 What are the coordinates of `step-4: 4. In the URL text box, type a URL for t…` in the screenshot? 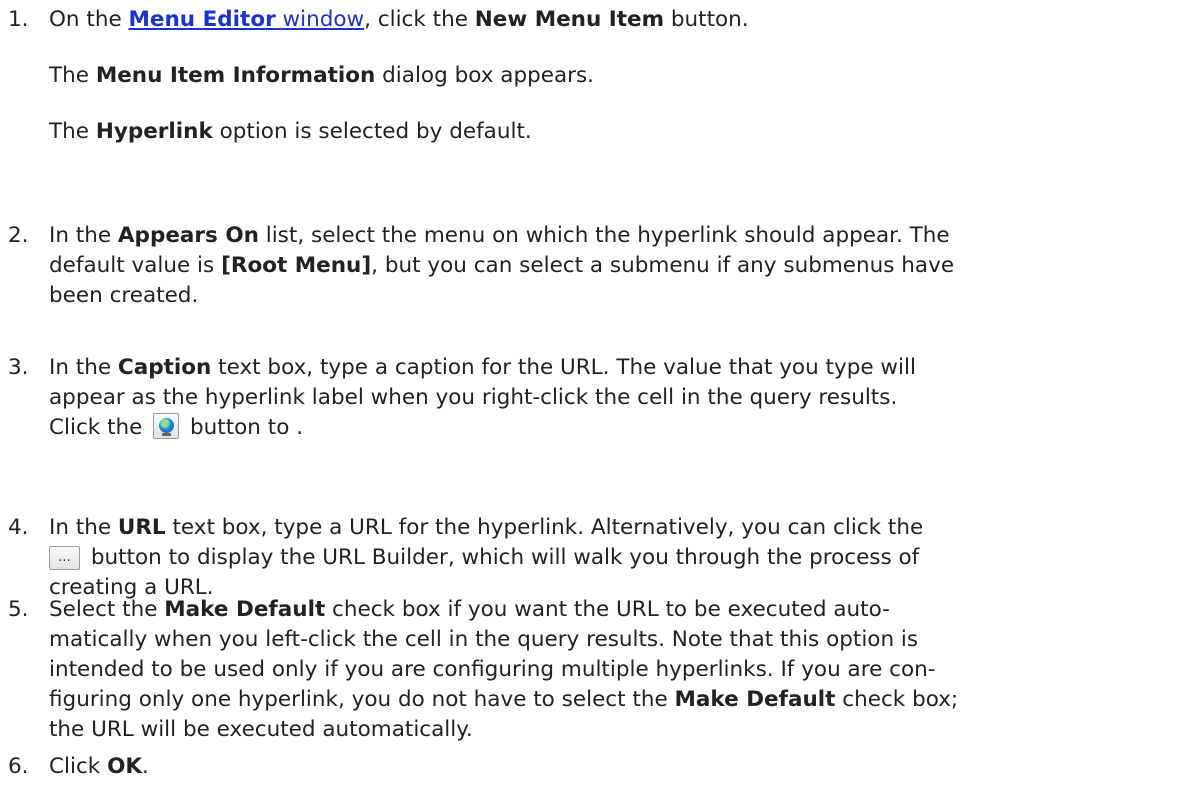 It's located at (588, 558).